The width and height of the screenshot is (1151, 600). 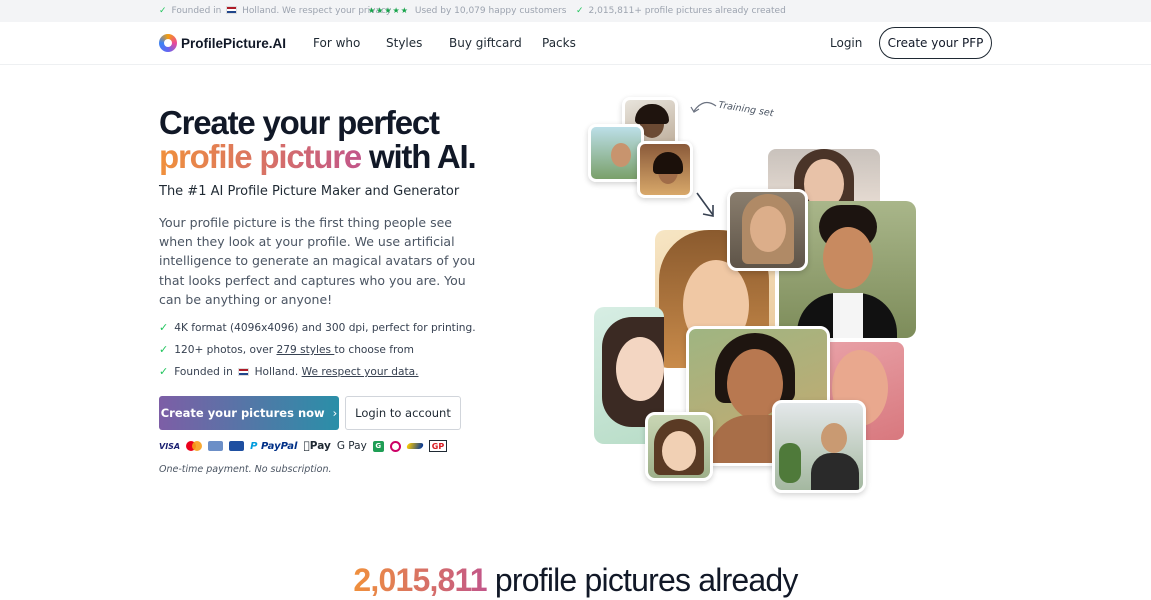 I want to click on hero-title-line1: Create your perfect, so click(x=299, y=122).